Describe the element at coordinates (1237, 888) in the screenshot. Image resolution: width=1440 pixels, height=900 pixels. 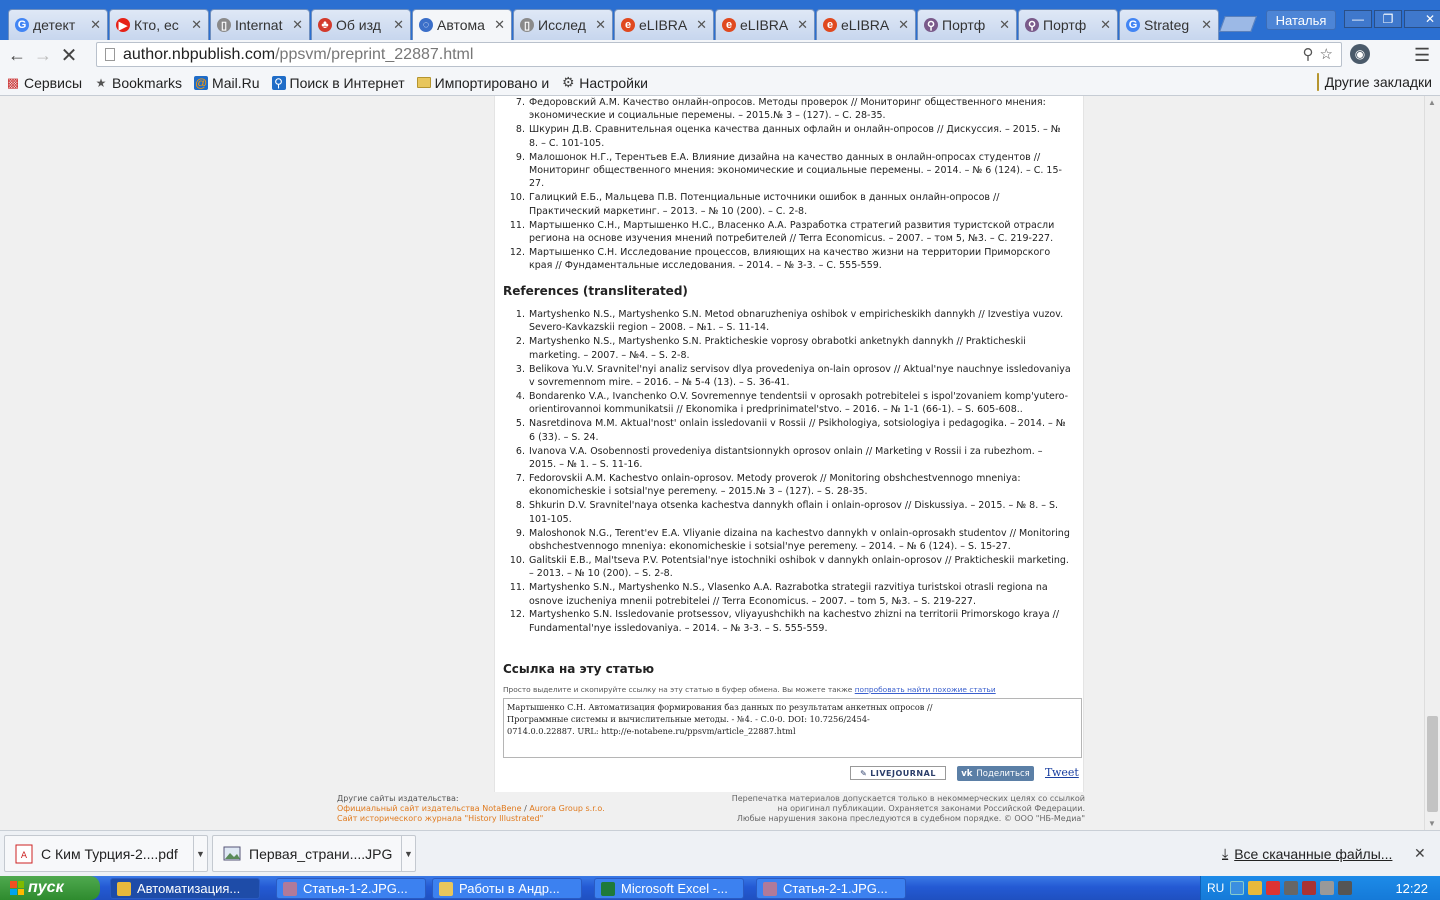
I see `network-icon` at that location.